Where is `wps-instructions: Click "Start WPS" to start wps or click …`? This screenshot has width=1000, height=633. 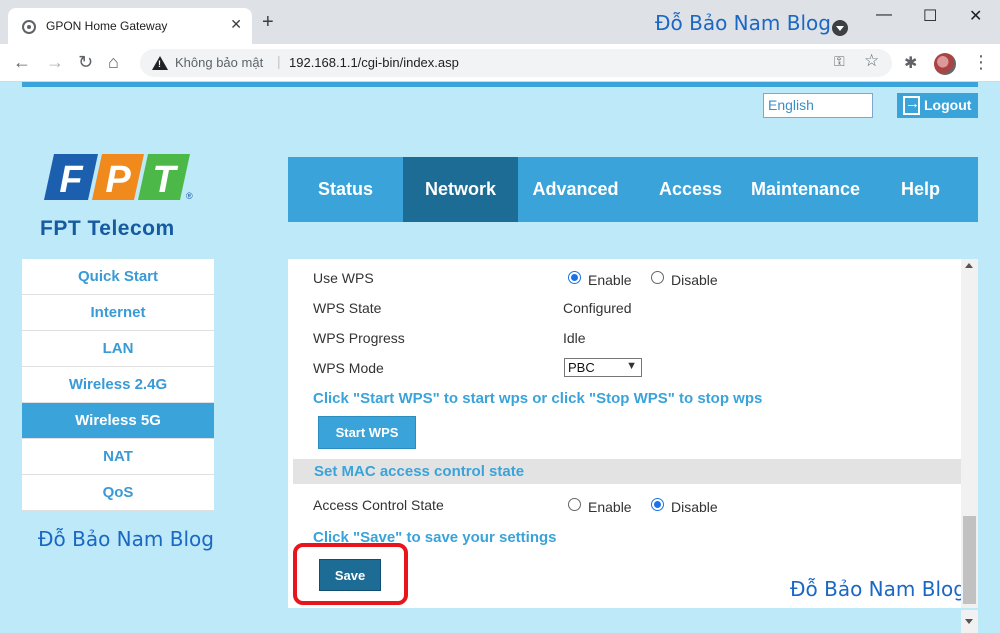
wps-instructions: Click "Start WPS" to start wps or click … is located at coordinates (538, 398).